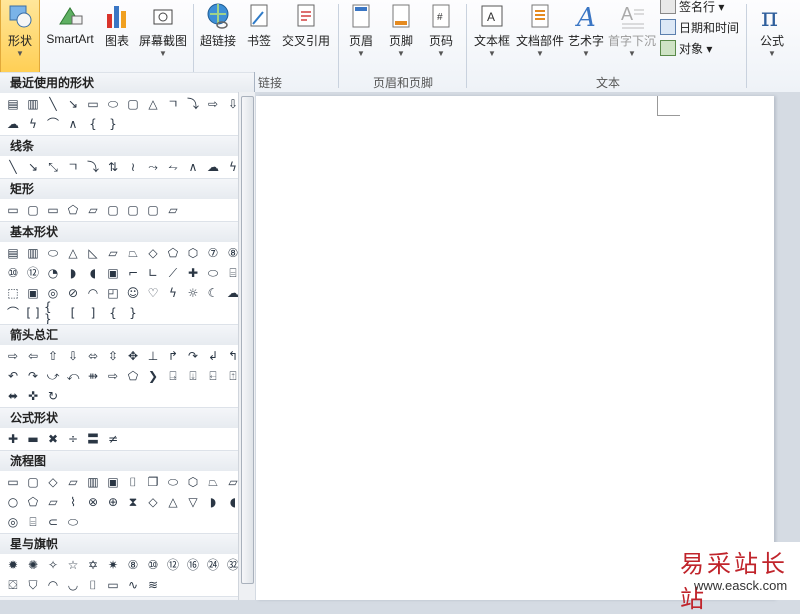 The width and height of the screenshot is (800, 614). What do you see at coordinates (53, 210) in the screenshot?
I see `snip-corner-rect-icon: ▭` at bounding box center [53, 210].